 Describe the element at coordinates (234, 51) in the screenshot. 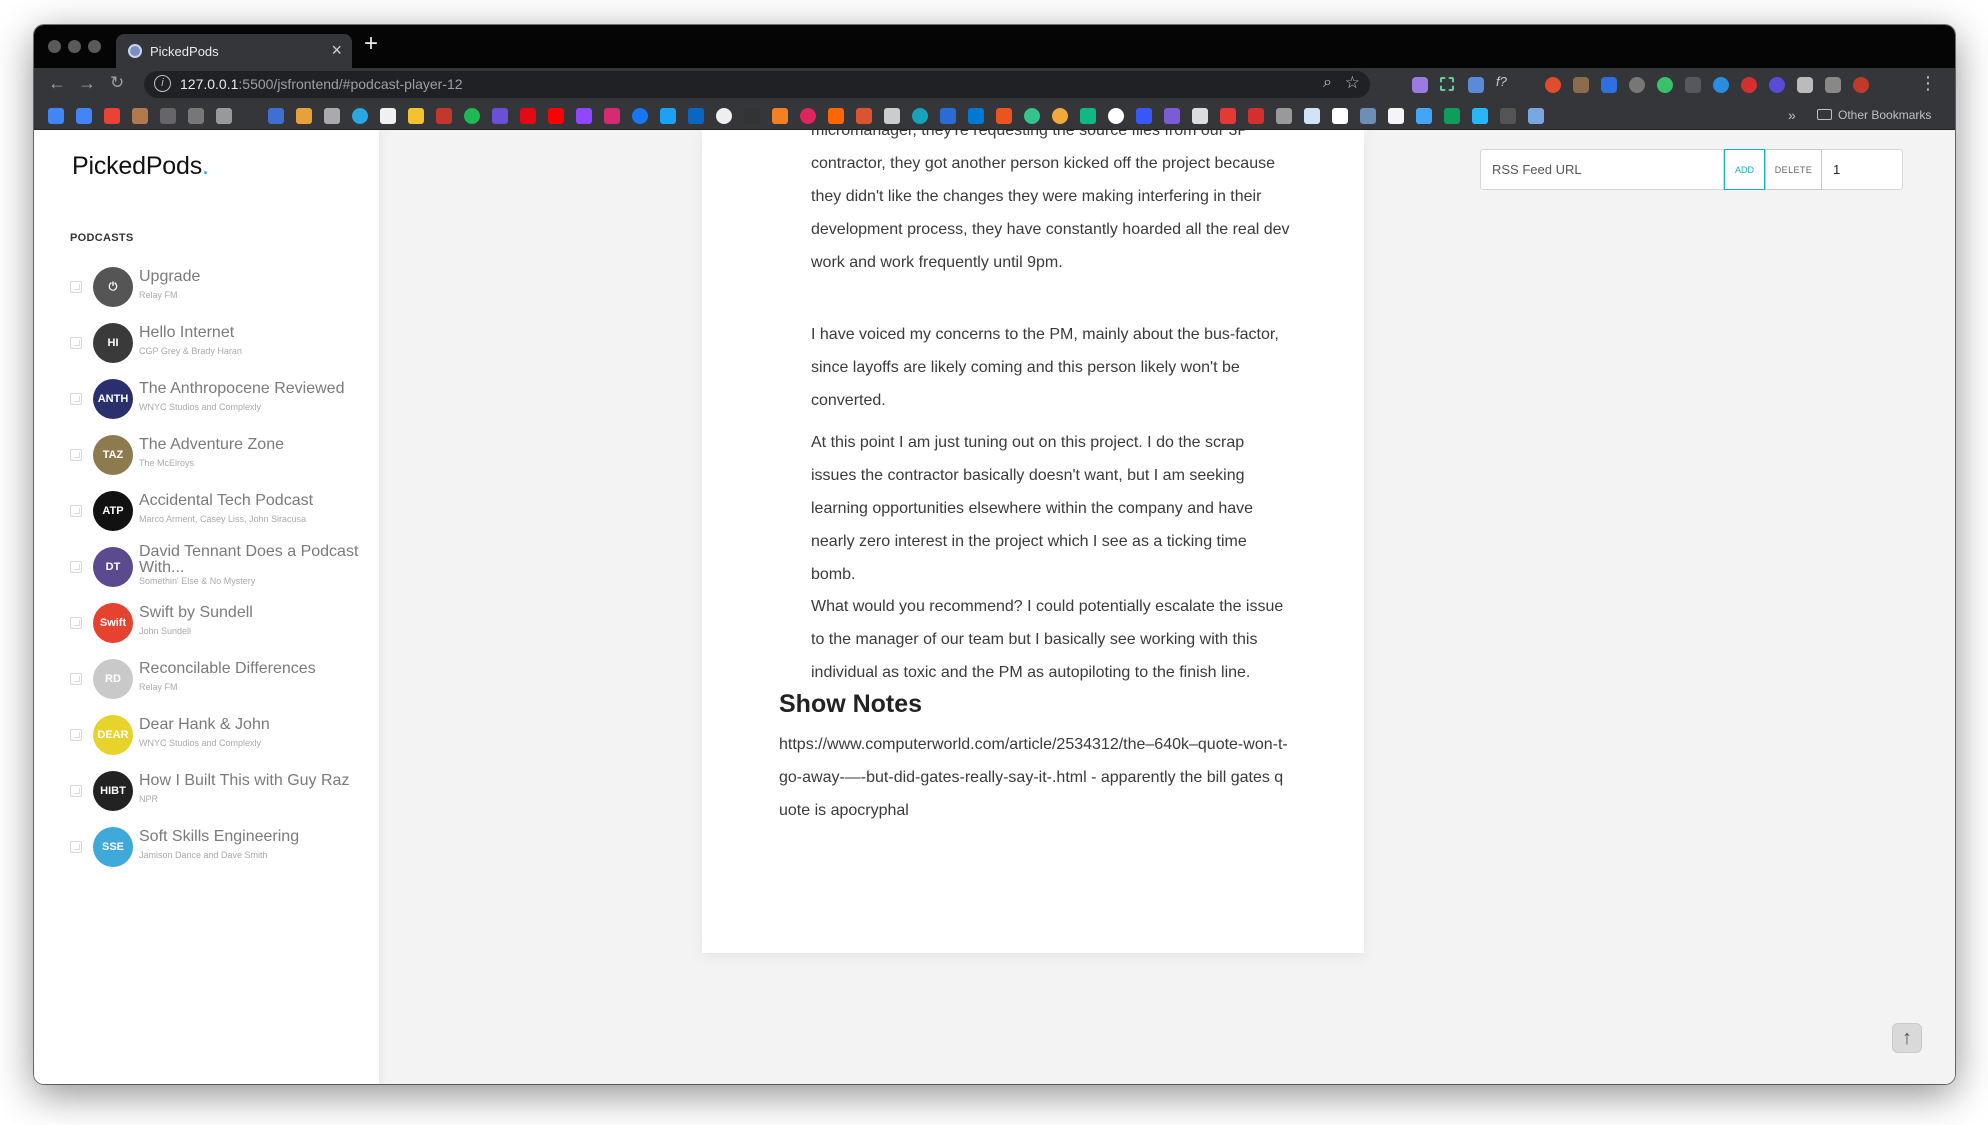

I see `browser-tab: PickedPods ×` at that location.